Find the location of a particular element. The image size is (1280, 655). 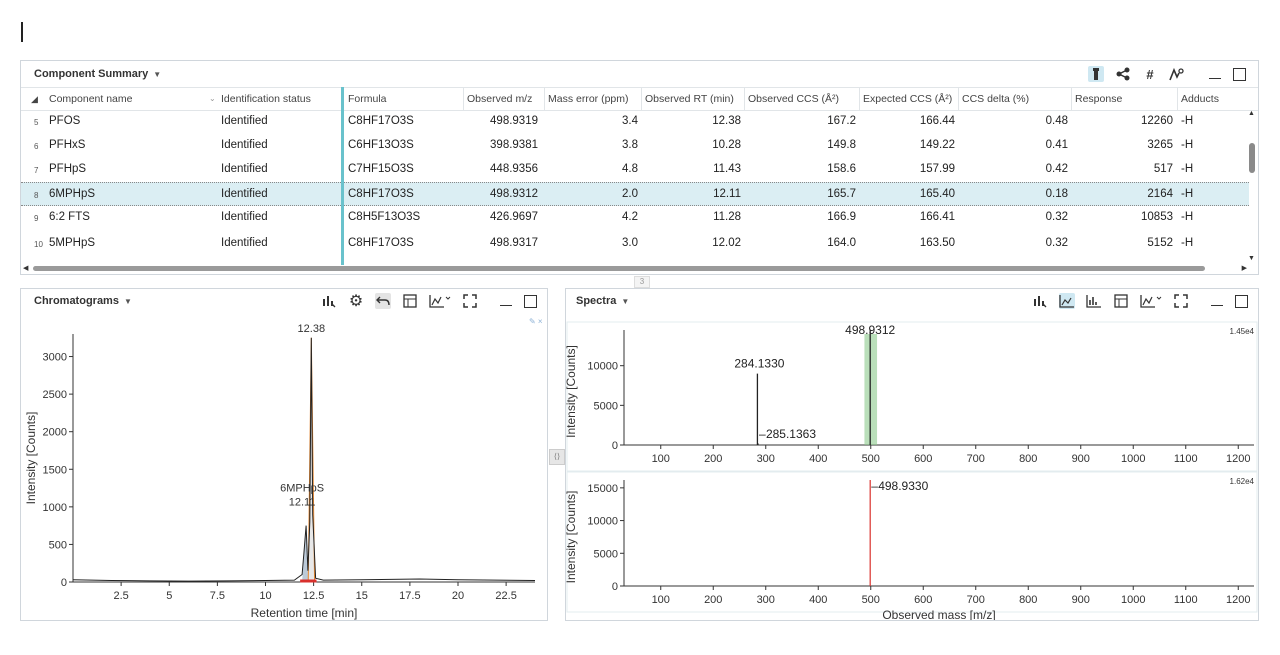

x-axis-label: Observed mass [m/z] is located at coordinates (938, 614).